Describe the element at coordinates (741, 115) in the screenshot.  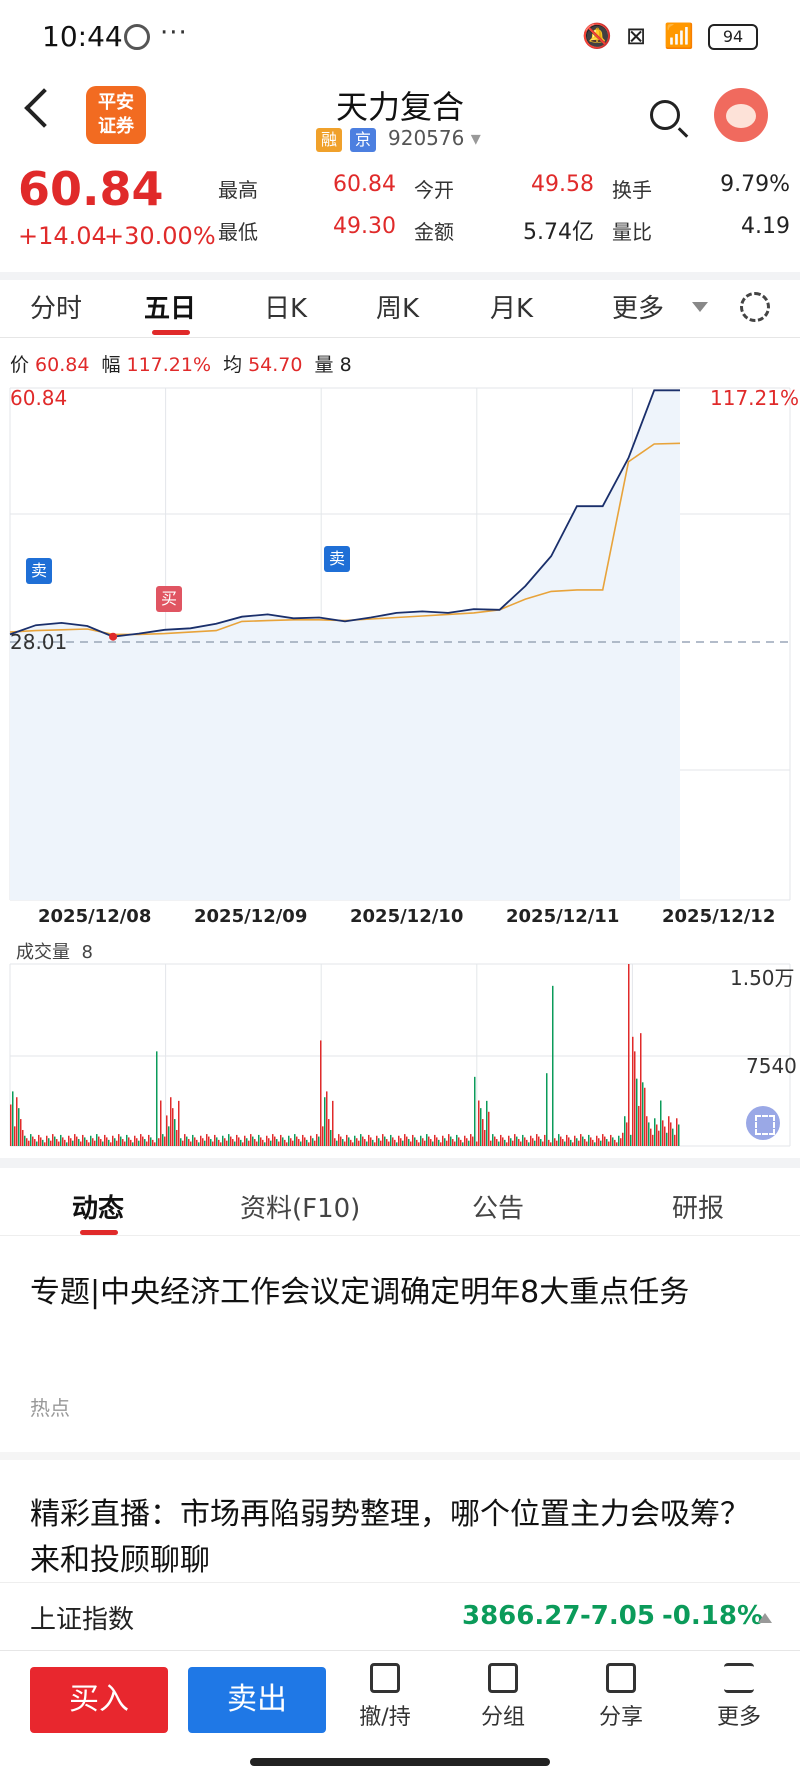
I see `avatar` at that location.